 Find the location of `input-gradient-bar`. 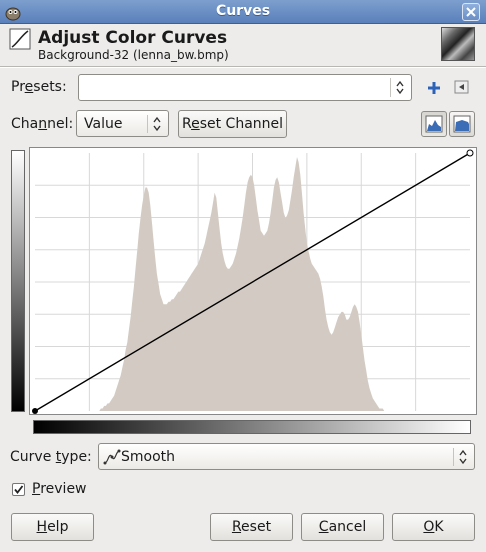

input-gradient-bar is located at coordinates (252, 427).